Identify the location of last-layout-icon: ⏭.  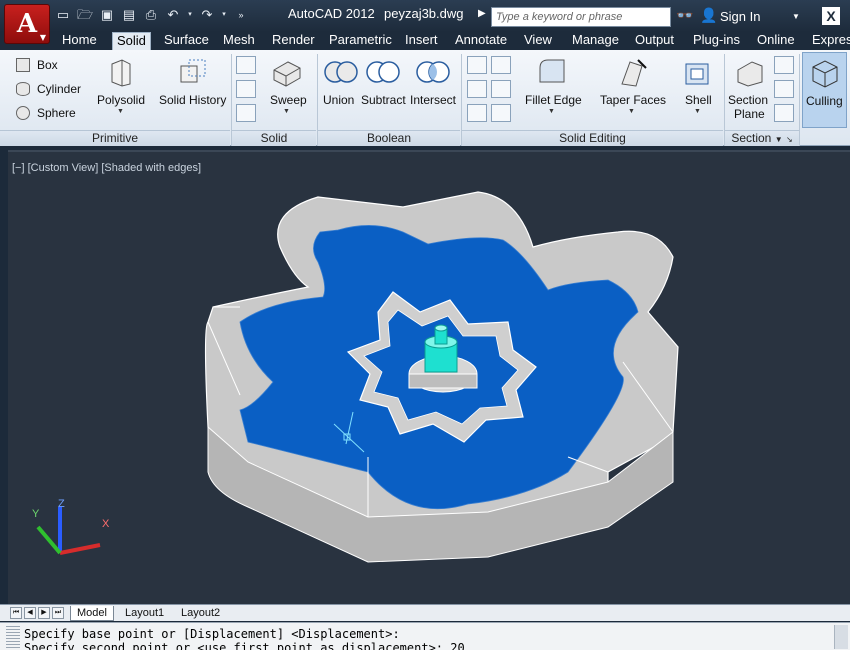
(58, 613).